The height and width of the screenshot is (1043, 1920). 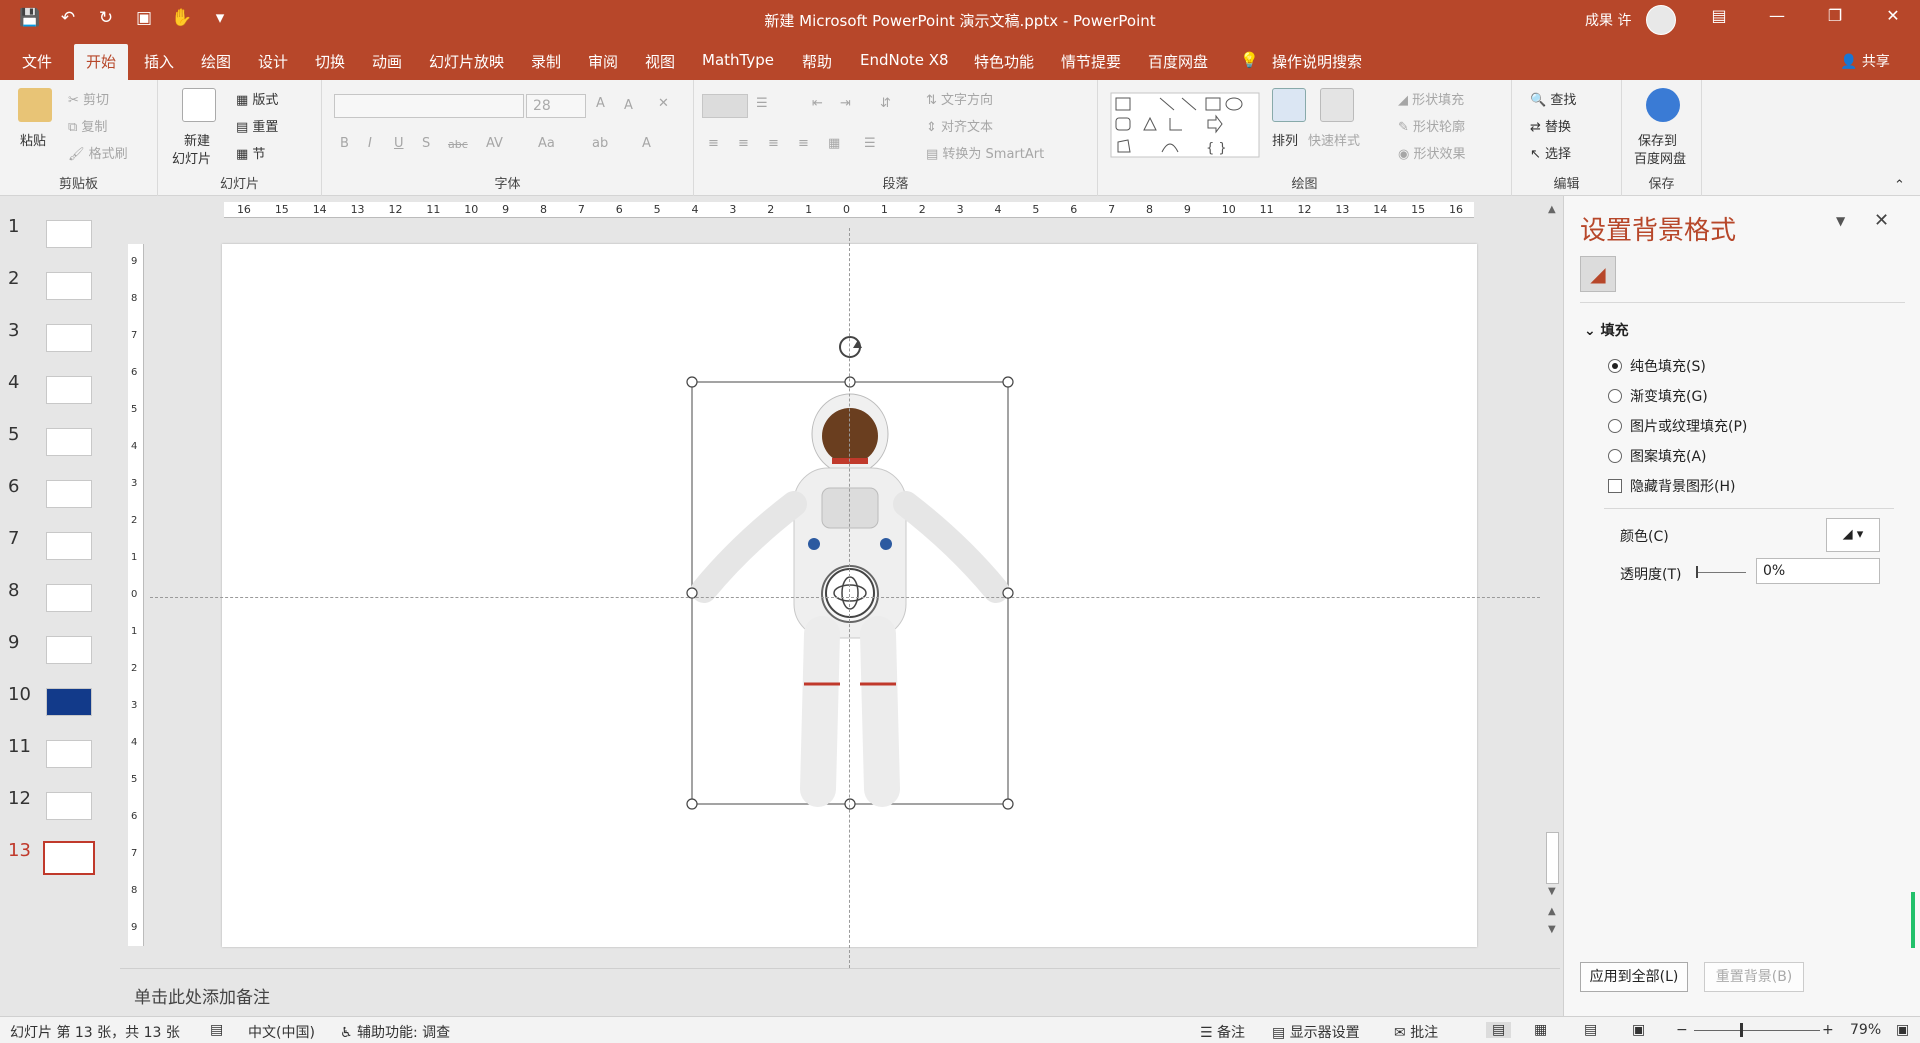 What do you see at coordinates (817, 61) in the screenshot?
I see `tab-help: 帮助` at bounding box center [817, 61].